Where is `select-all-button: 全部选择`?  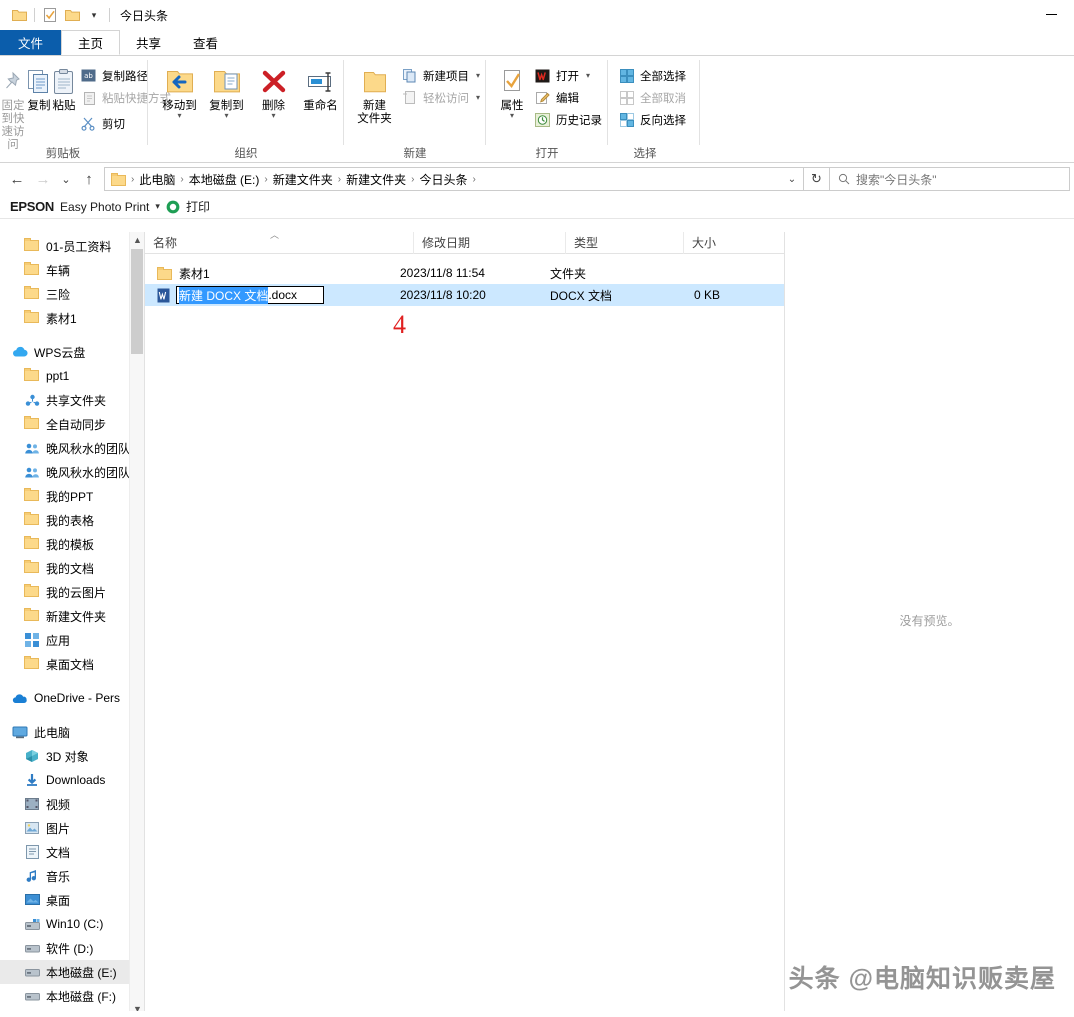
select-all-button: 全部选择 is located at coordinates (654, 75).